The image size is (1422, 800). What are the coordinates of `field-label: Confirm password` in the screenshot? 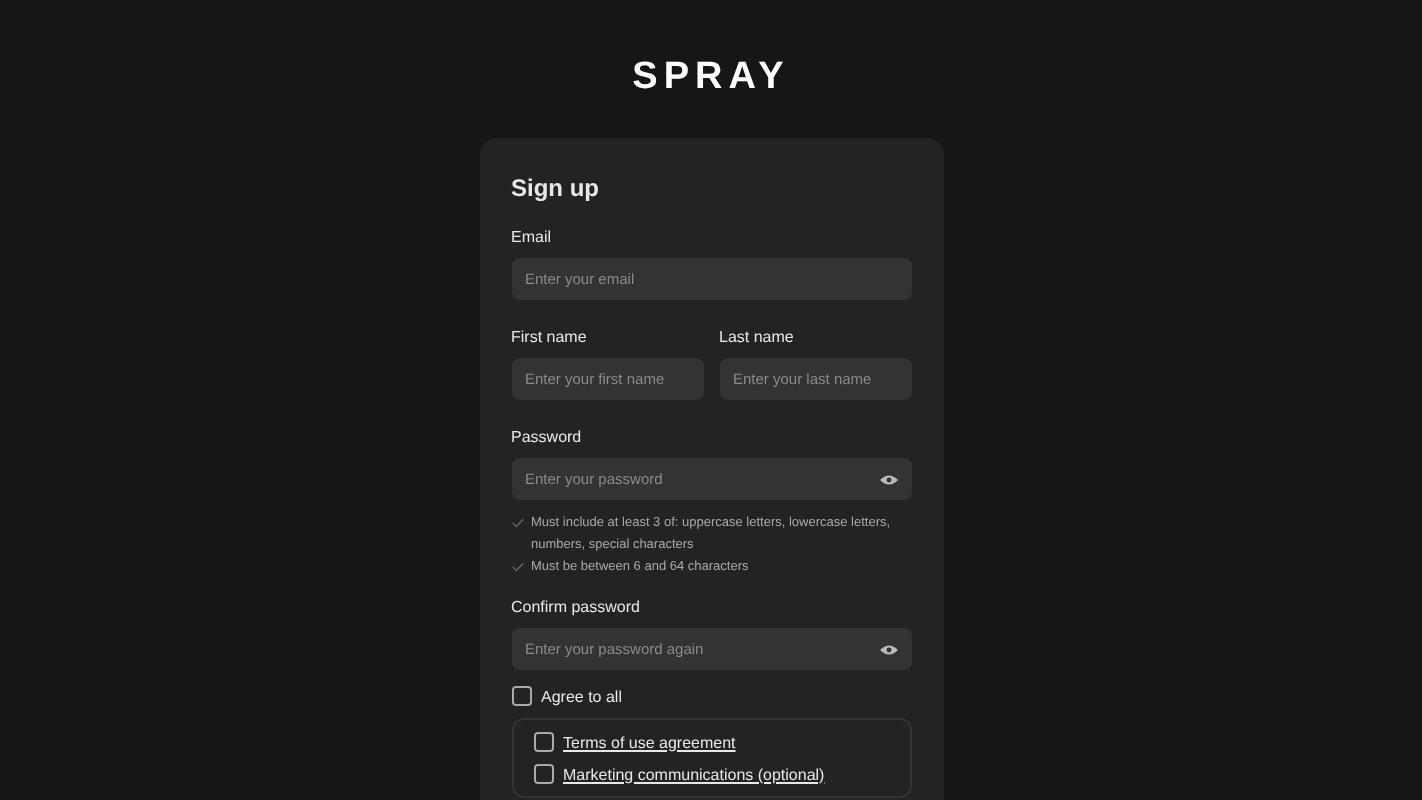 It's located at (576, 607).